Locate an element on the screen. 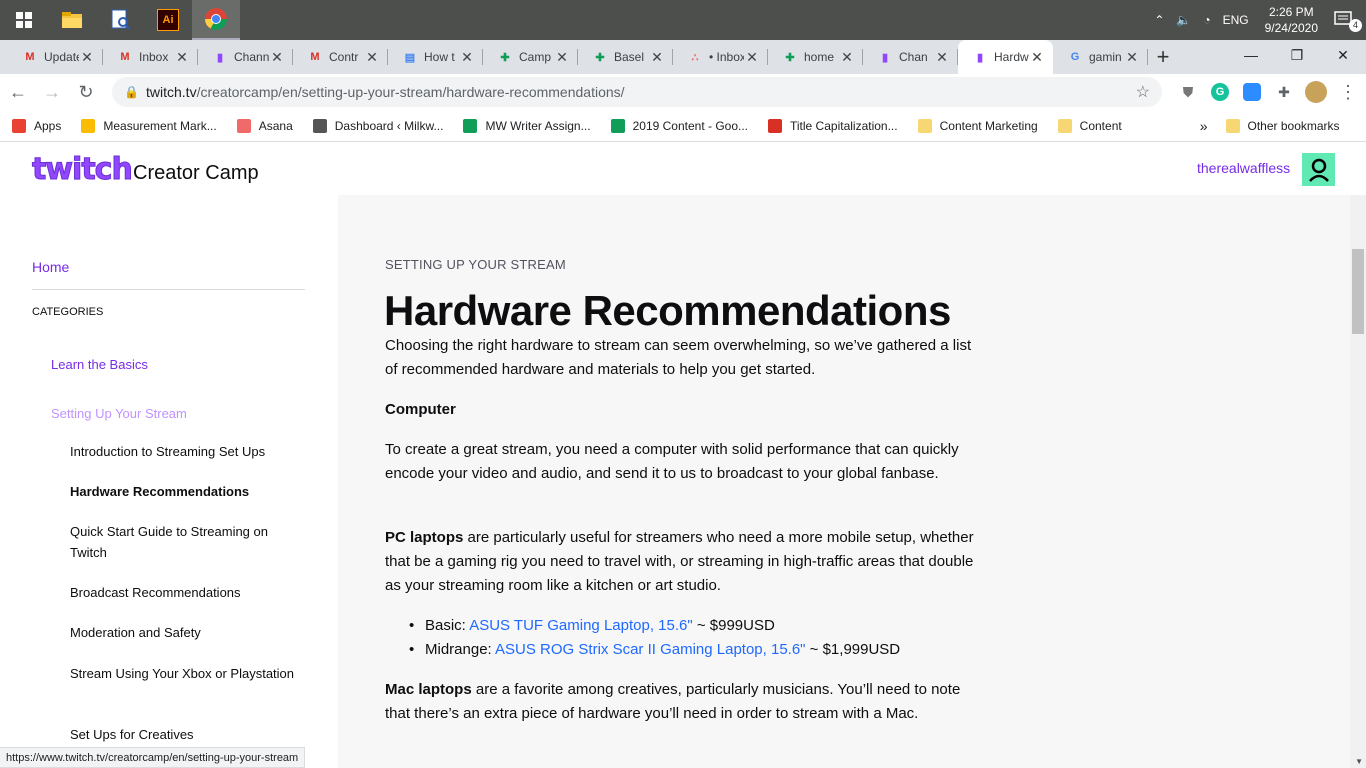 This screenshot has height=768, width=1366. browser-tab: M Inbox ✕ is located at coordinates (150, 57).